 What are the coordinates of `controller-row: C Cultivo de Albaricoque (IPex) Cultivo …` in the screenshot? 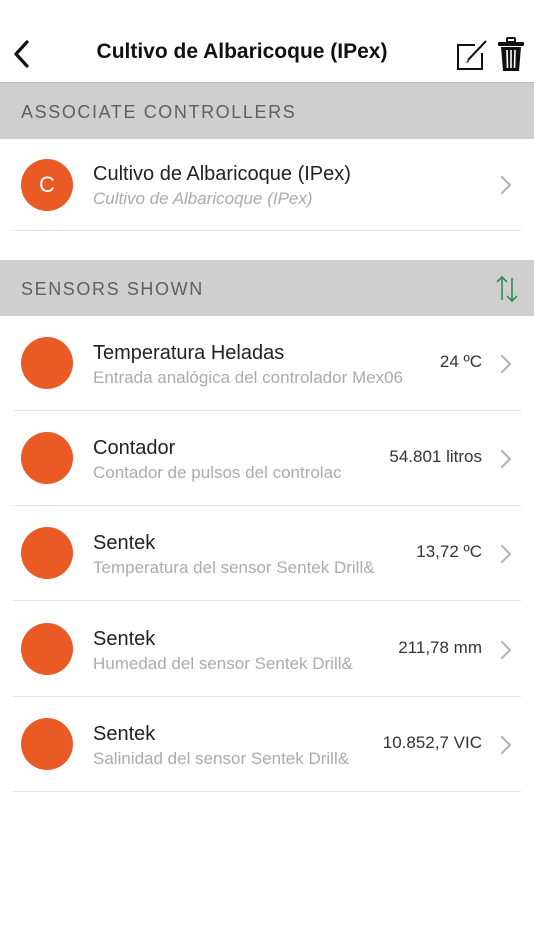 It's located at (267, 185).